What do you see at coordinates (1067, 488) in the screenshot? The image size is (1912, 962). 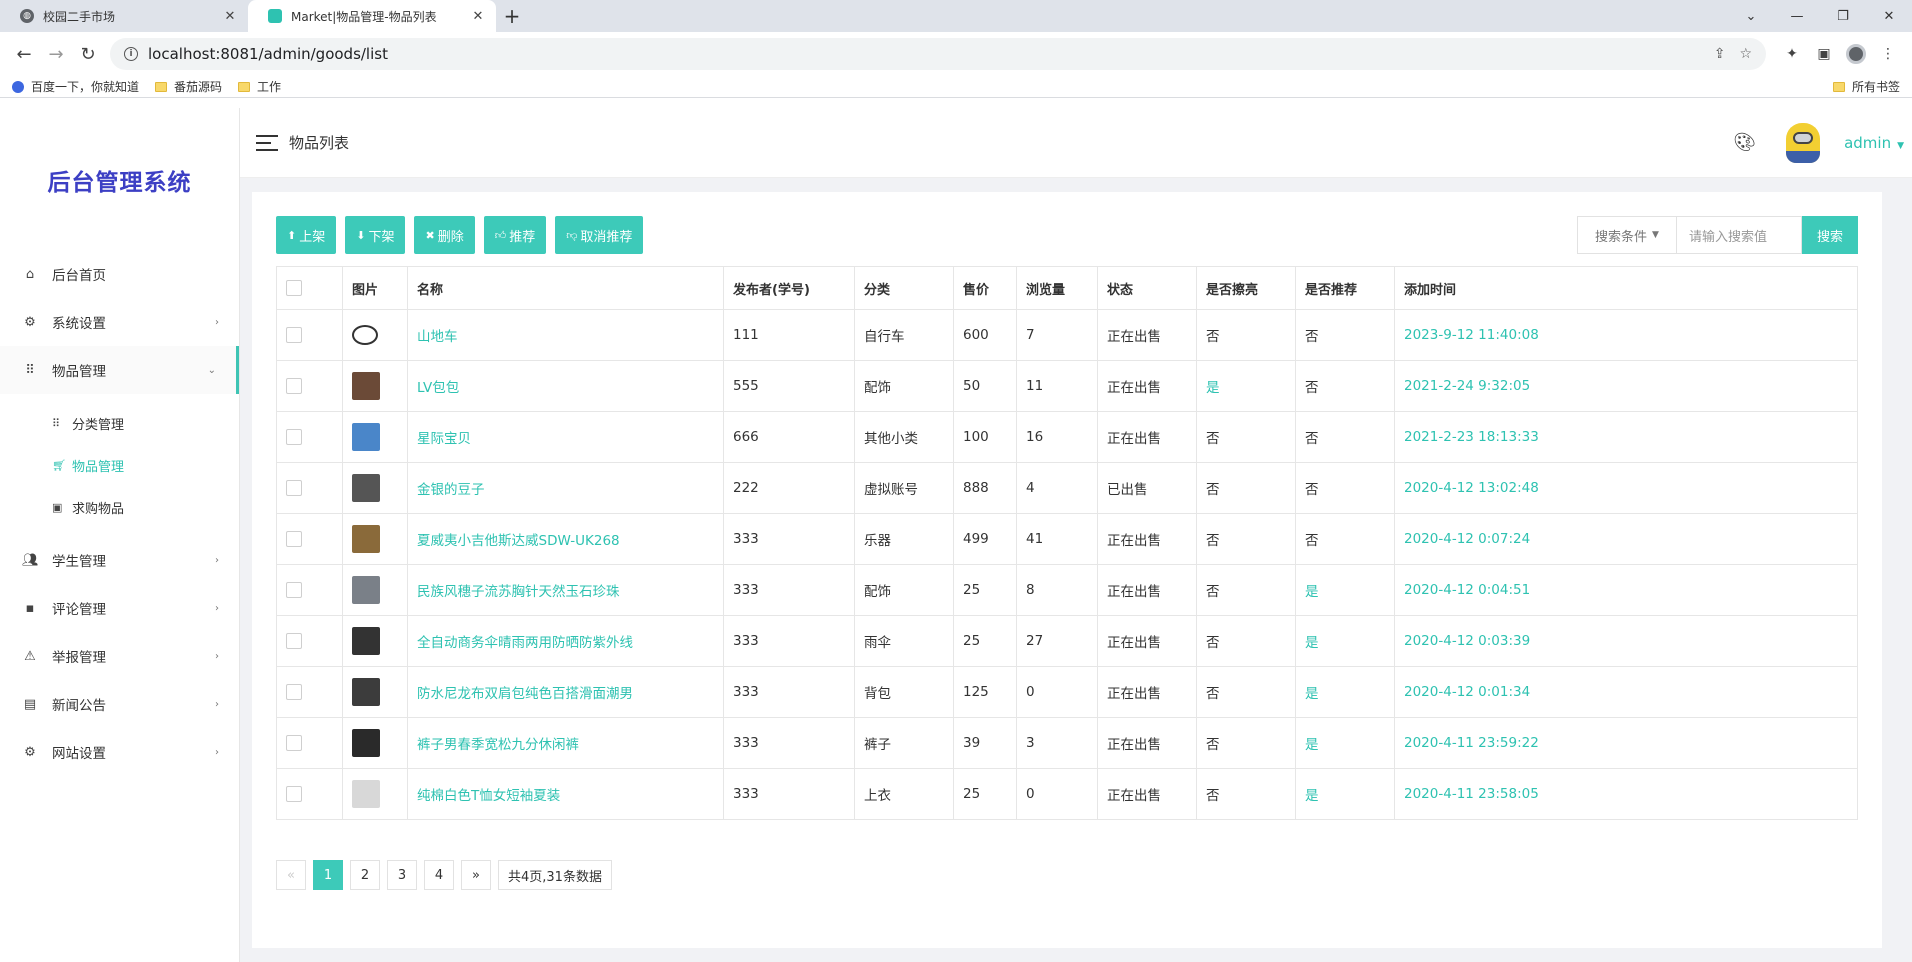 I see `table-row: 金银的豆子 222 虚拟账号 888 4 已出售否否 2020-4-12 13:02:48` at bounding box center [1067, 488].